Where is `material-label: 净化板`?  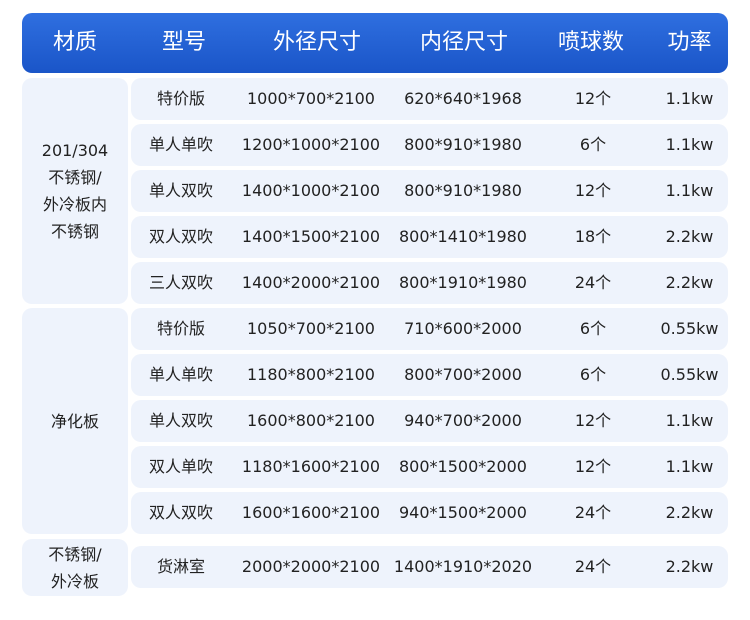
material-label: 净化板 is located at coordinates (74, 421).